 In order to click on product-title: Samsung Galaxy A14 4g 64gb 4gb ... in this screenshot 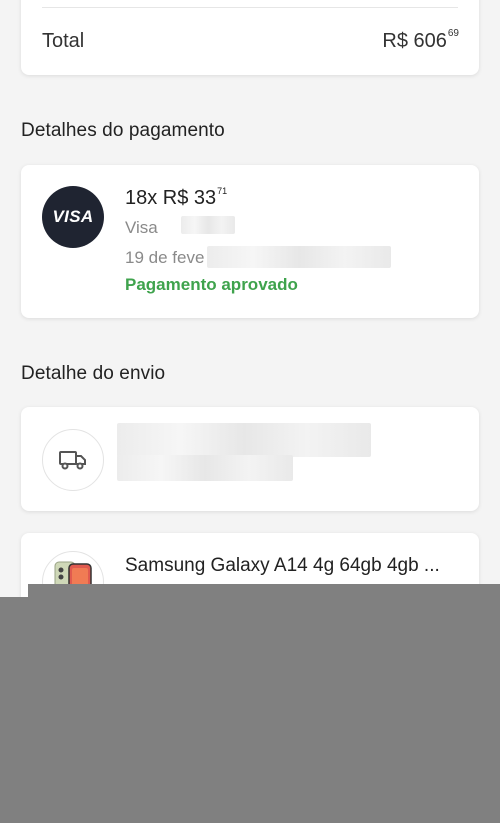, I will do `click(282, 565)`.